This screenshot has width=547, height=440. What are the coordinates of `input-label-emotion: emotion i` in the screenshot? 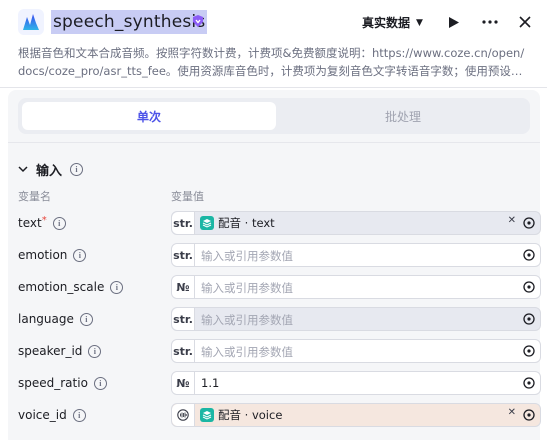 It's located at (52, 255).